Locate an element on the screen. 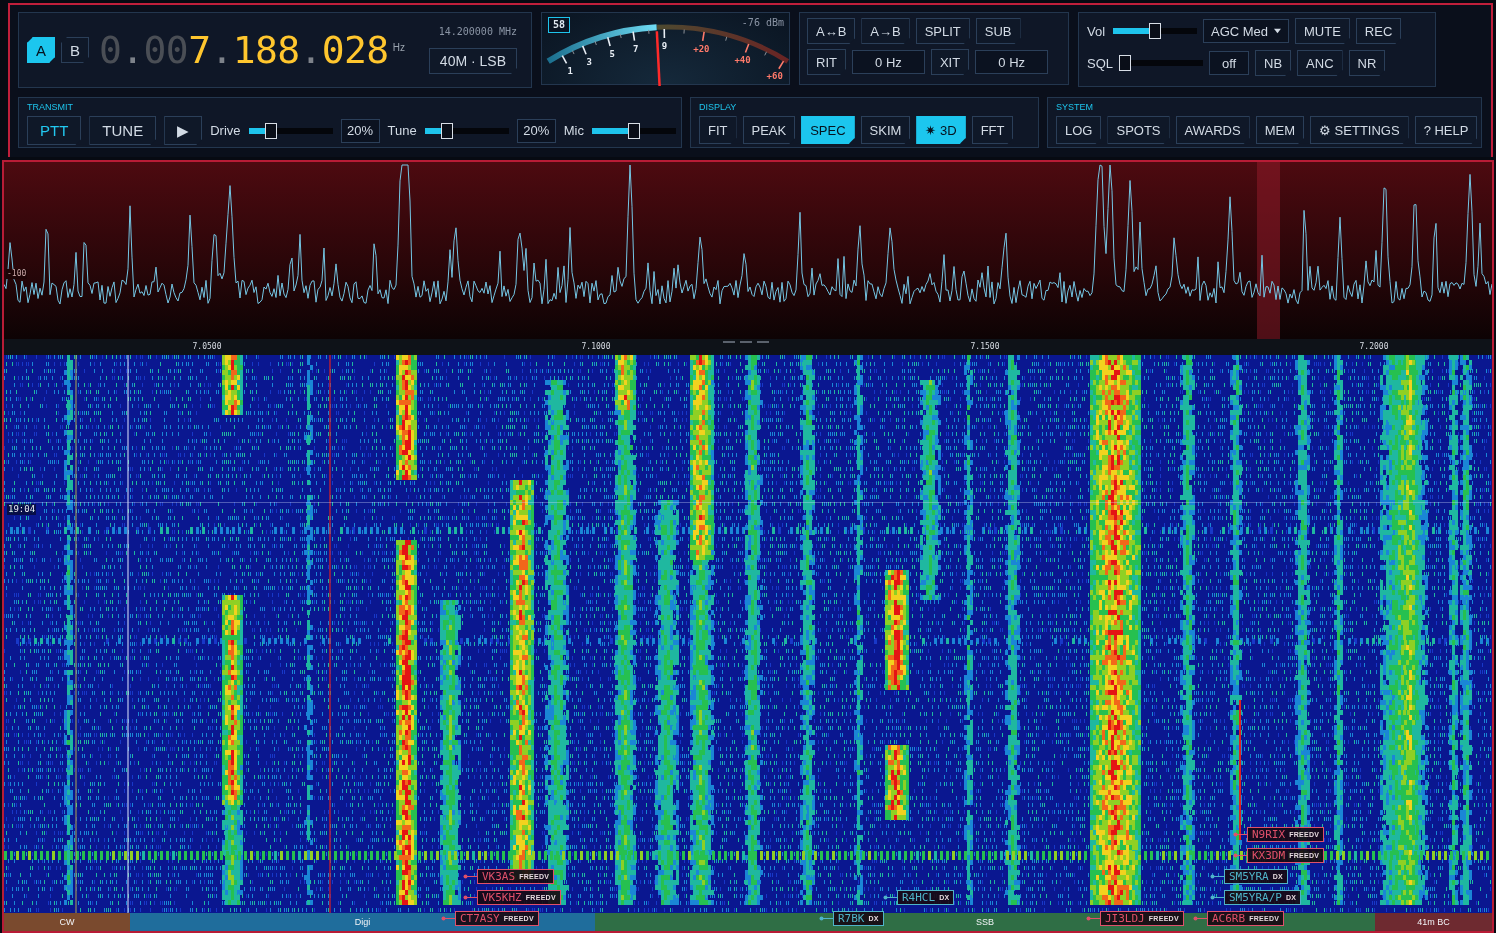 Image resolution: width=1496 pixels, height=933 pixels. frequency-label: 7.1500 is located at coordinates (985, 347).